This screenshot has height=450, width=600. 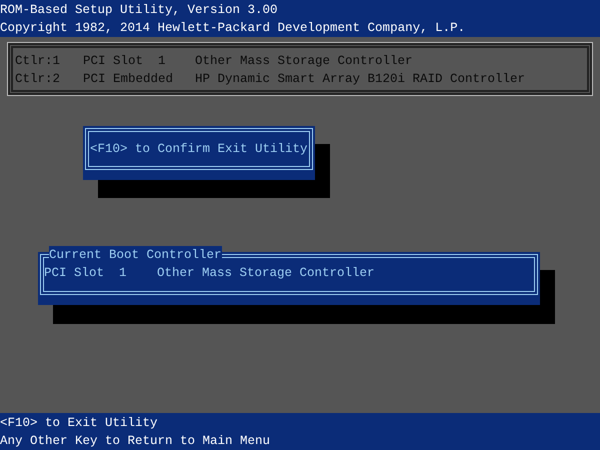 I want to click on controller-id: Ctlr:1, so click(x=38, y=61).